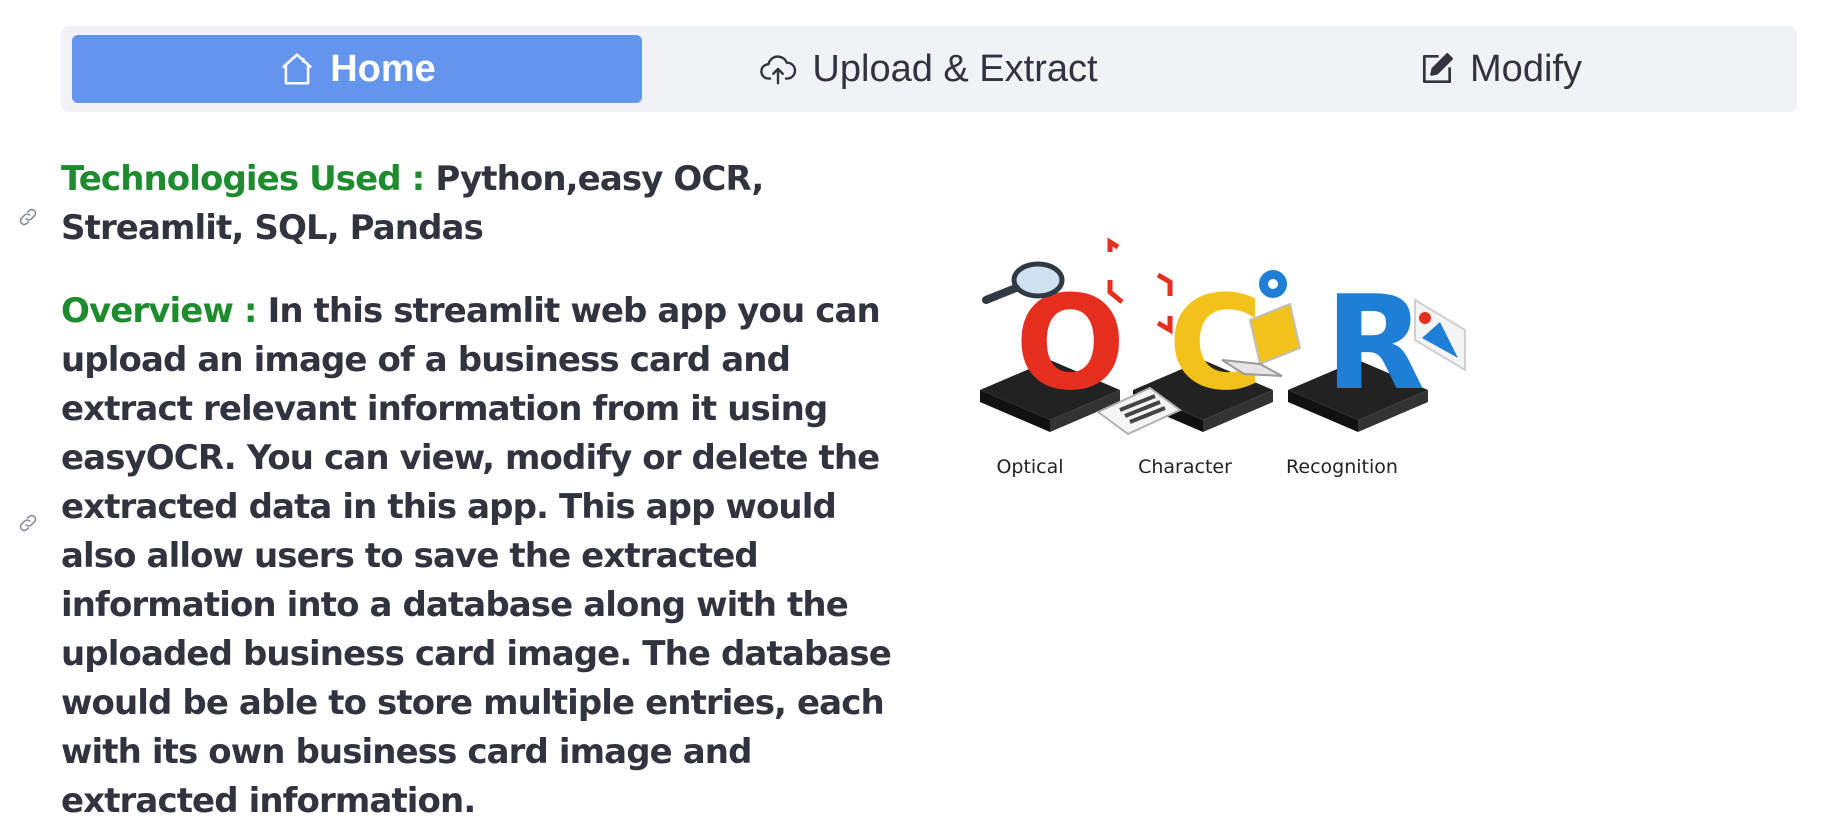 This screenshot has height=822, width=1829. Describe the element at coordinates (1029, 467) in the screenshot. I see `caption-optical: Optical` at that location.